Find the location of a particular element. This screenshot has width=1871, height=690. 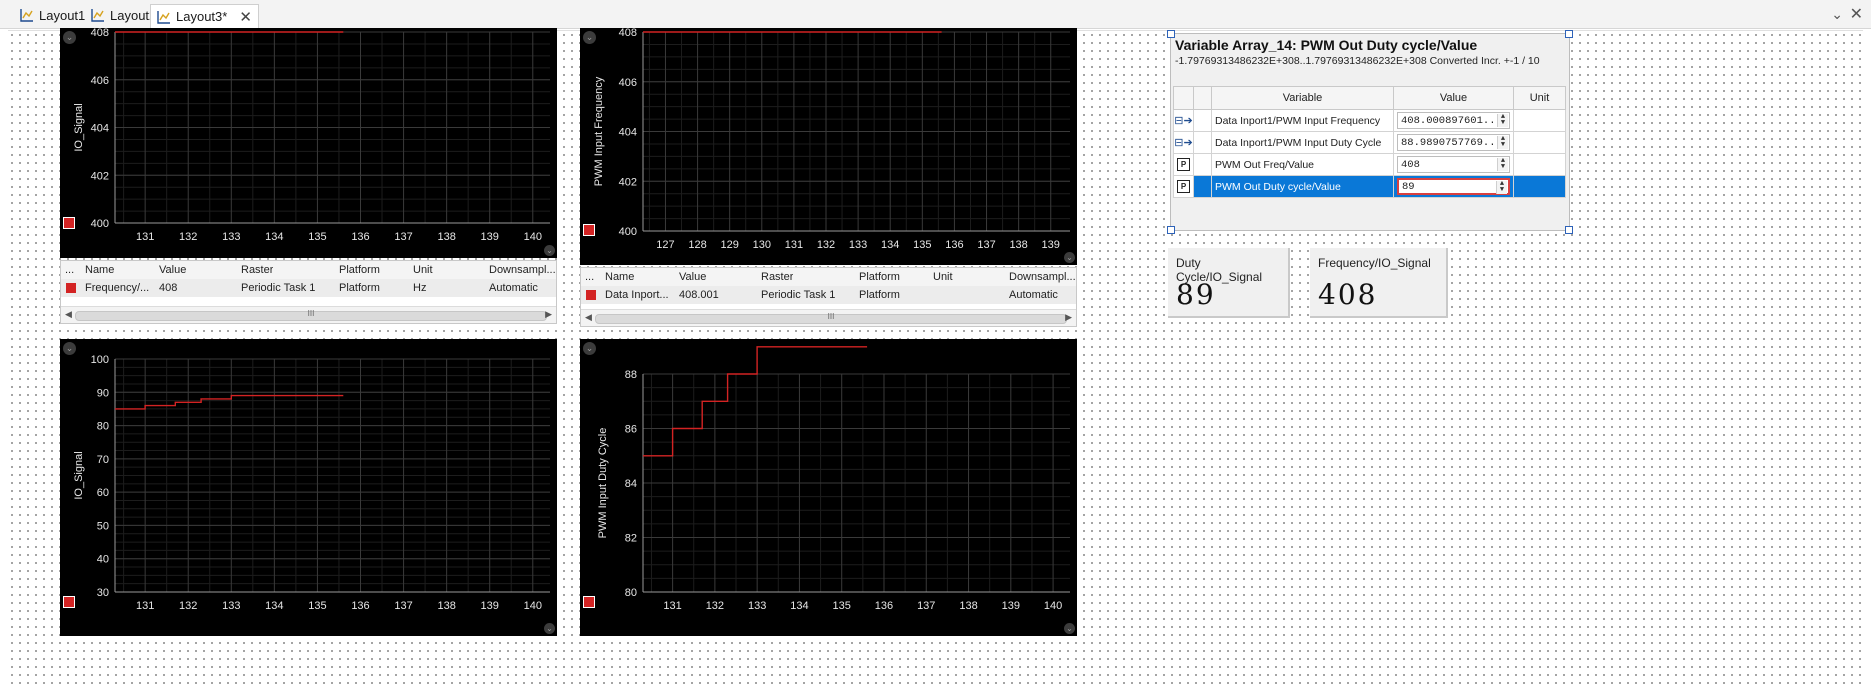

x-tick-label: 127 is located at coordinates (665, 245).